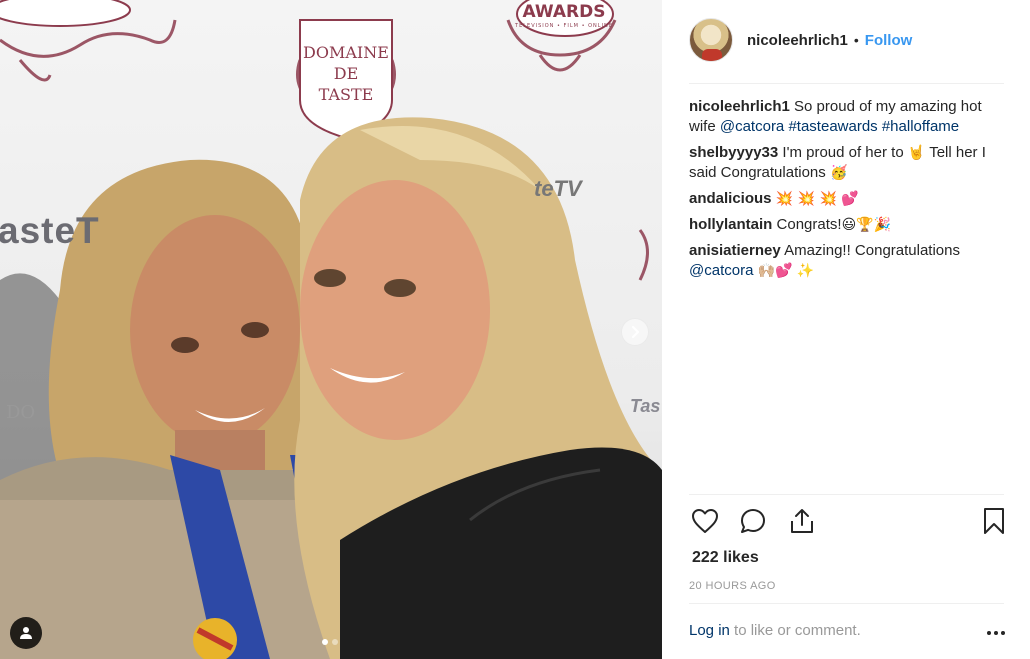 The width and height of the screenshot is (1030, 659). Describe the element at coordinates (846, 494) in the screenshot. I see `actions-divider` at that location.